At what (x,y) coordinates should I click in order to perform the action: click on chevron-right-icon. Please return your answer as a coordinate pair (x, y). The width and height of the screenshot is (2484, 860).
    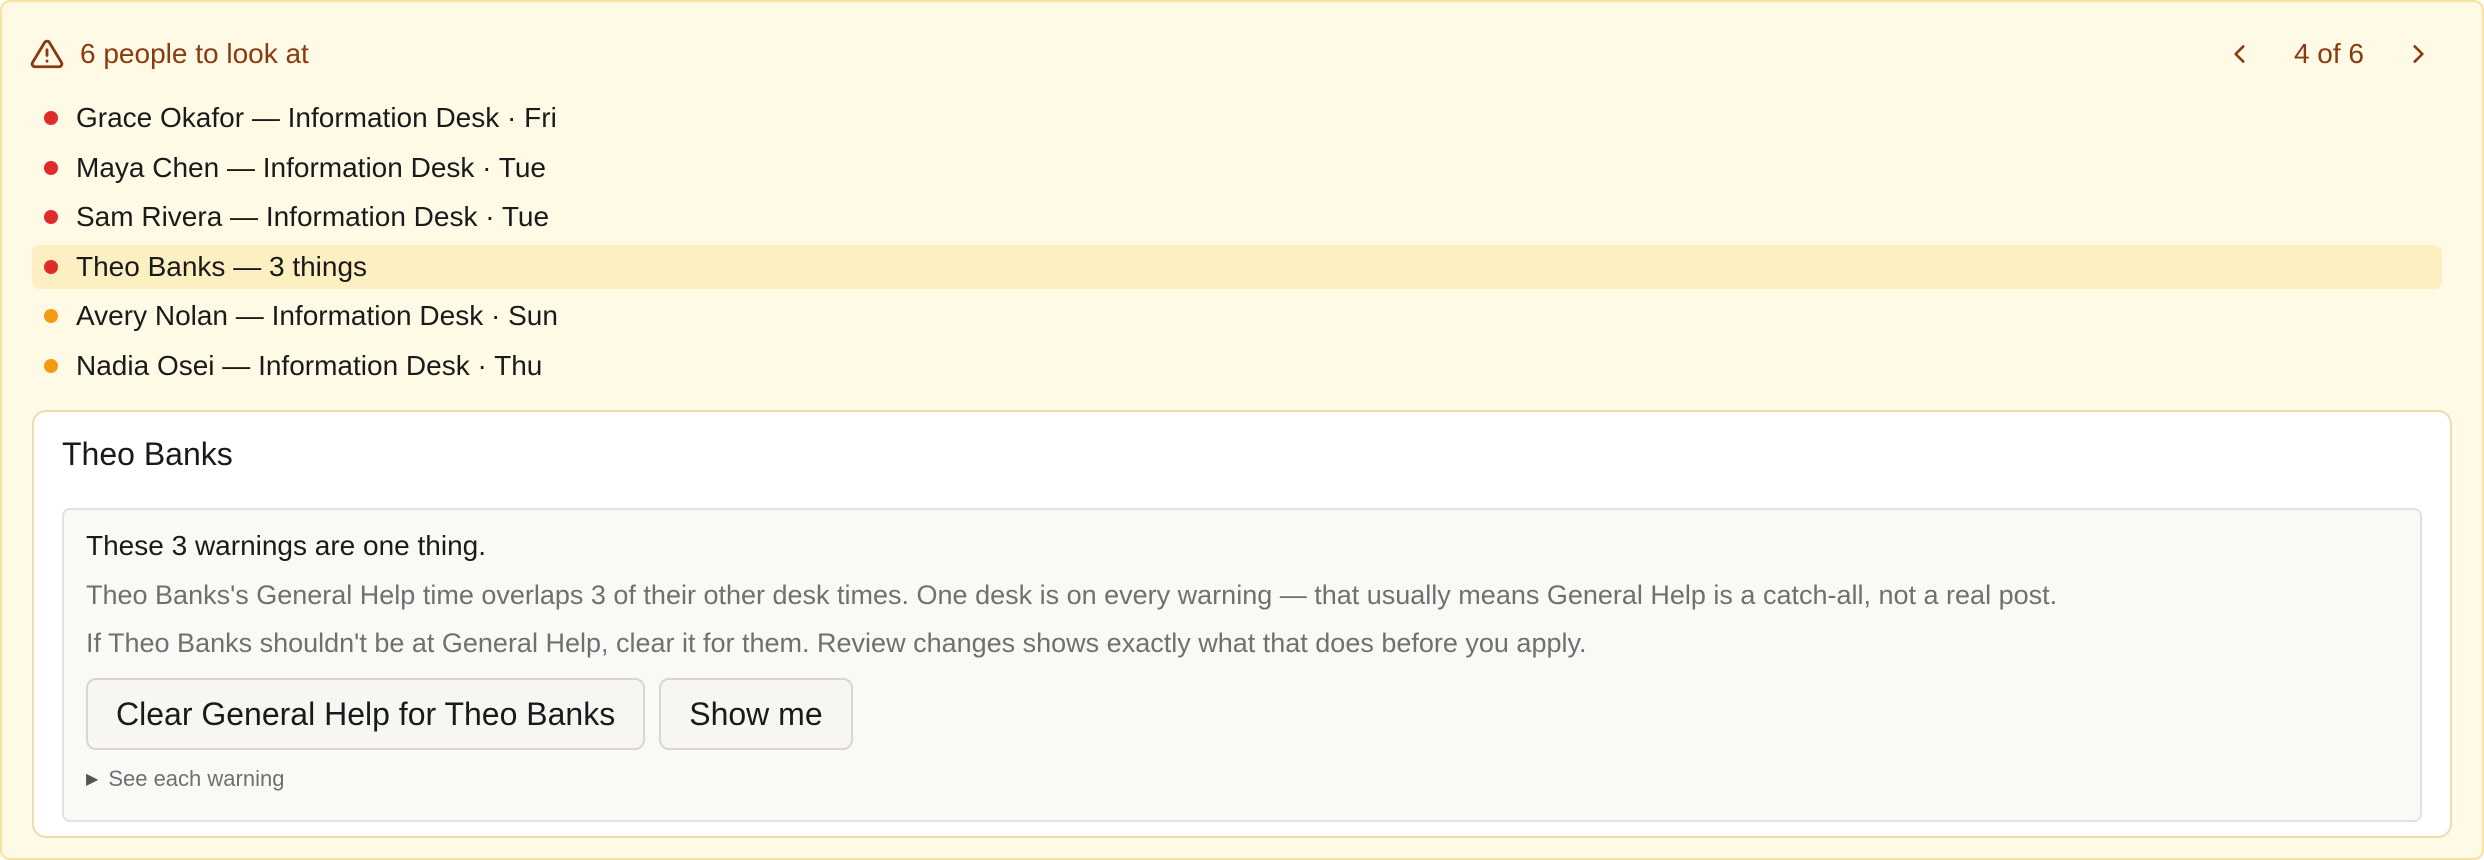
    Looking at the image, I should click on (2418, 54).